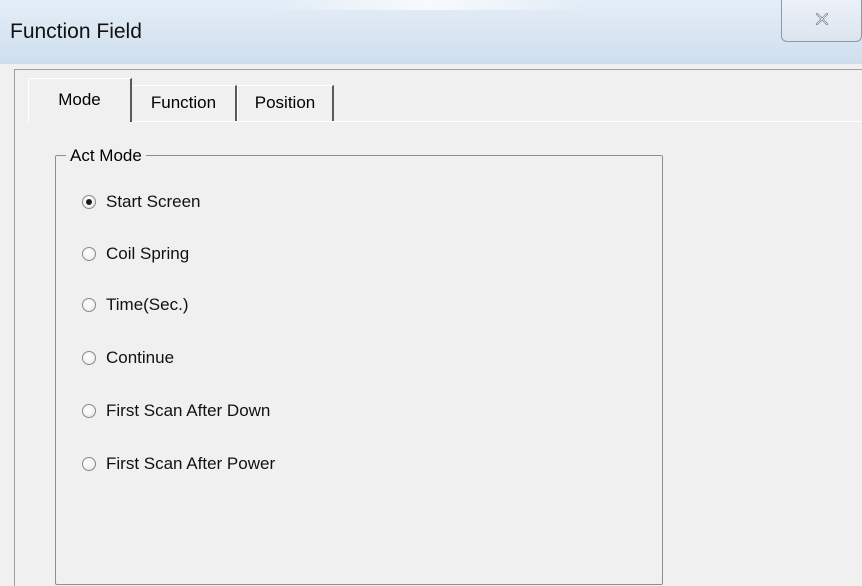  What do you see at coordinates (191, 463) in the screenshot?
I see `radio-label: First Scan After Power` at bounding box center [191, 463].